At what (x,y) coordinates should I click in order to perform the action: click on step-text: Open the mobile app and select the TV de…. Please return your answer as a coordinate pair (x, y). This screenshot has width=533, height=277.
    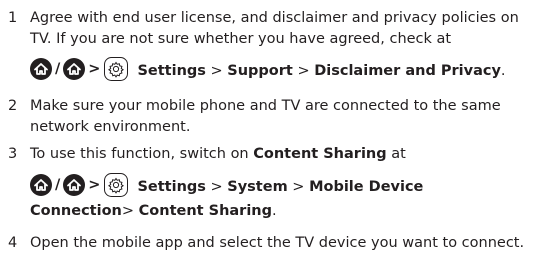
    Looking at the image, I should click on (277, 243).